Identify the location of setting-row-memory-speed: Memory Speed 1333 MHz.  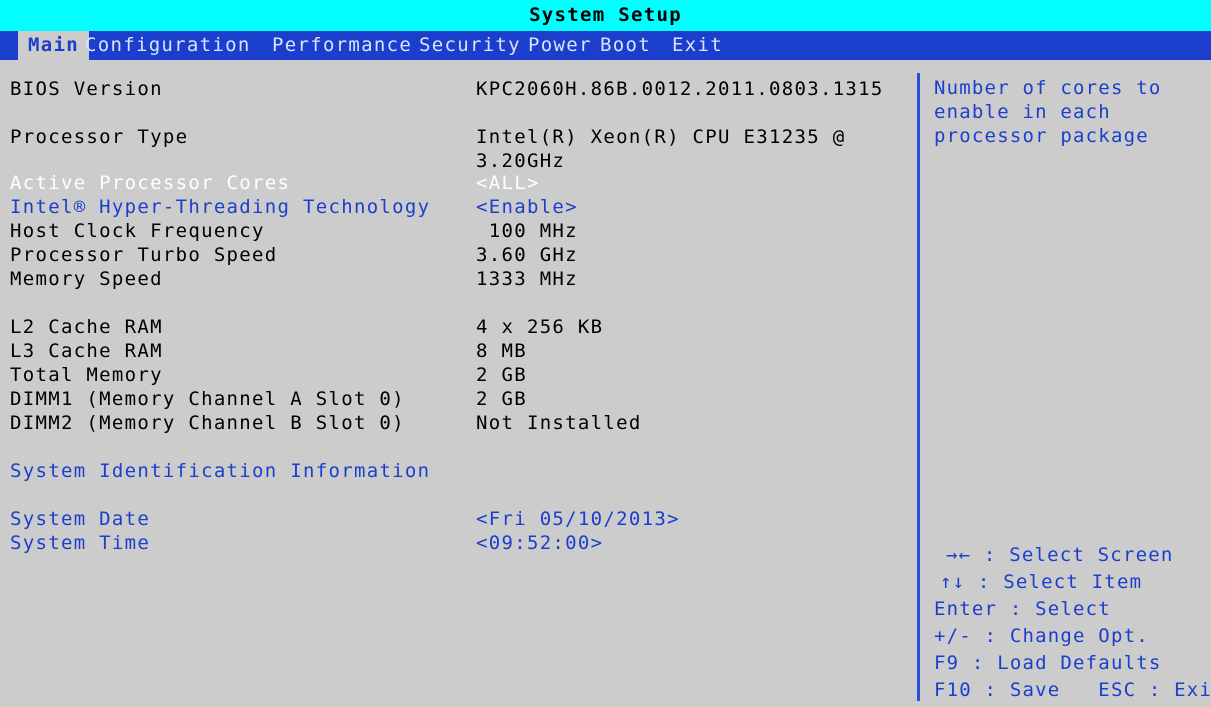
(450, 279).